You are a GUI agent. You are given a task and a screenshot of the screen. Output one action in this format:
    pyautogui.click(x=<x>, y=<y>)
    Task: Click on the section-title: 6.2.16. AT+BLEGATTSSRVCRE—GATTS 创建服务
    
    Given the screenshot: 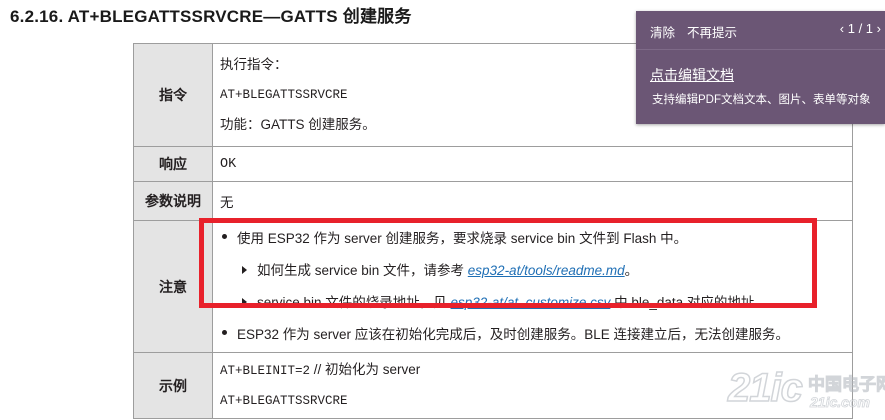 What is the action you would take?
    pyautogui.click(x=211, y=16)
    